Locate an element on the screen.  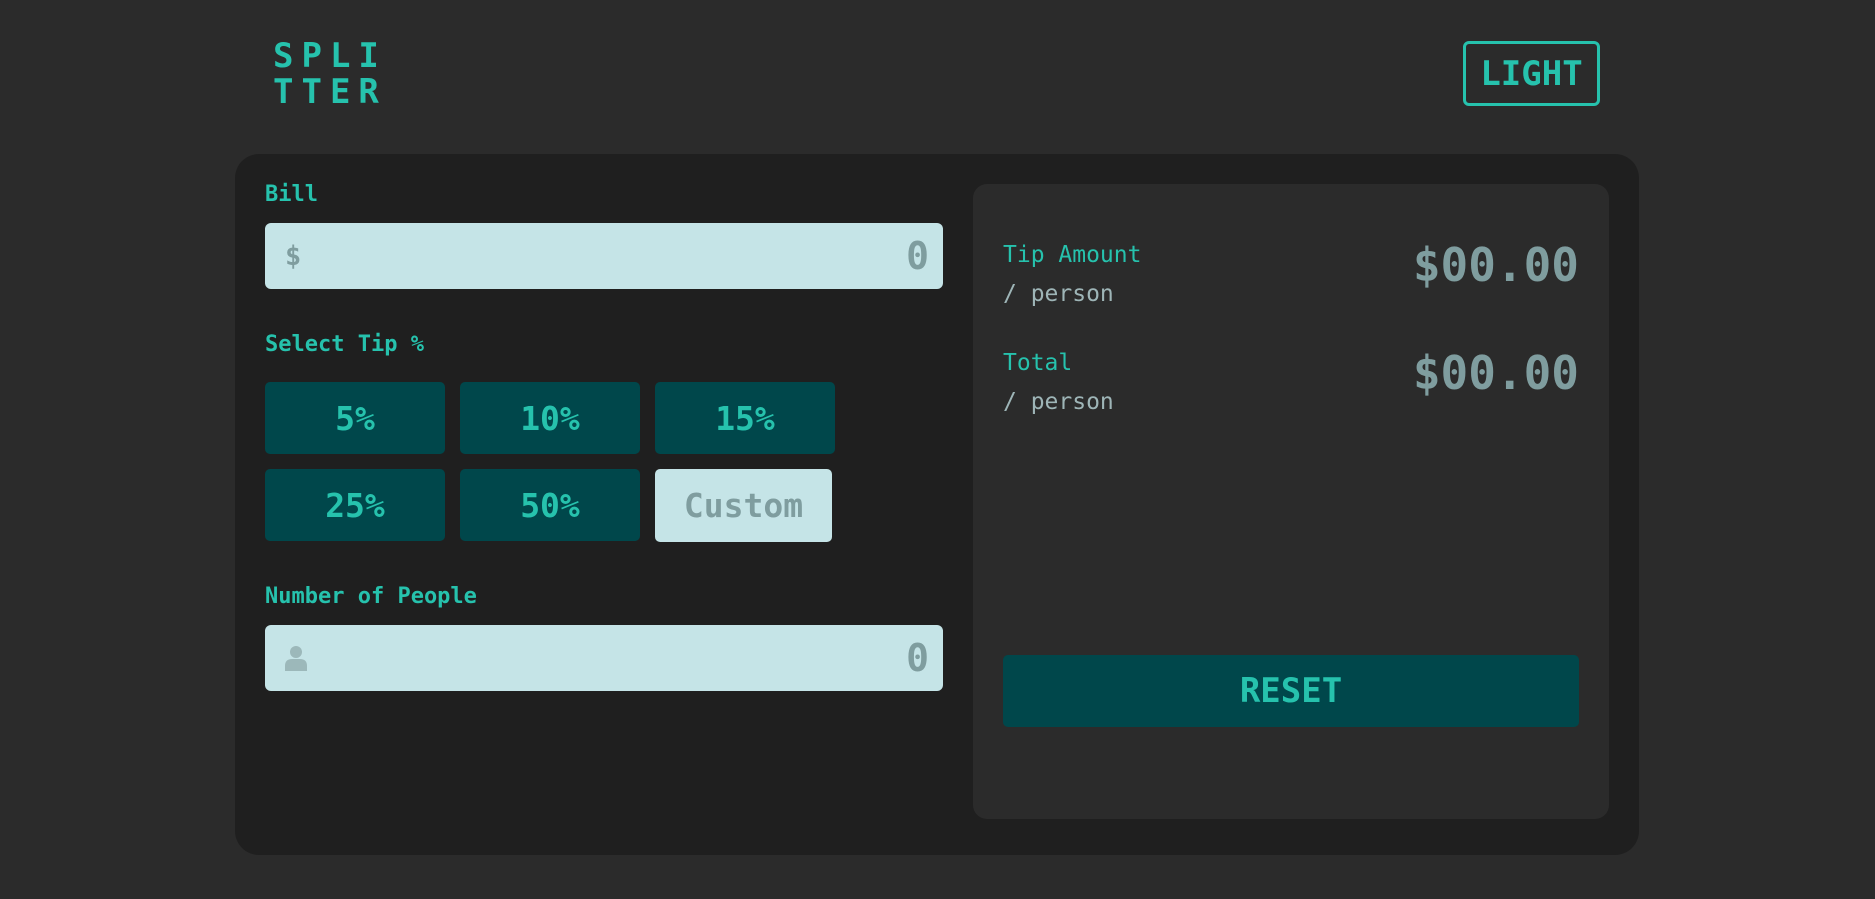
people-input is located at coordinates (619, 658).